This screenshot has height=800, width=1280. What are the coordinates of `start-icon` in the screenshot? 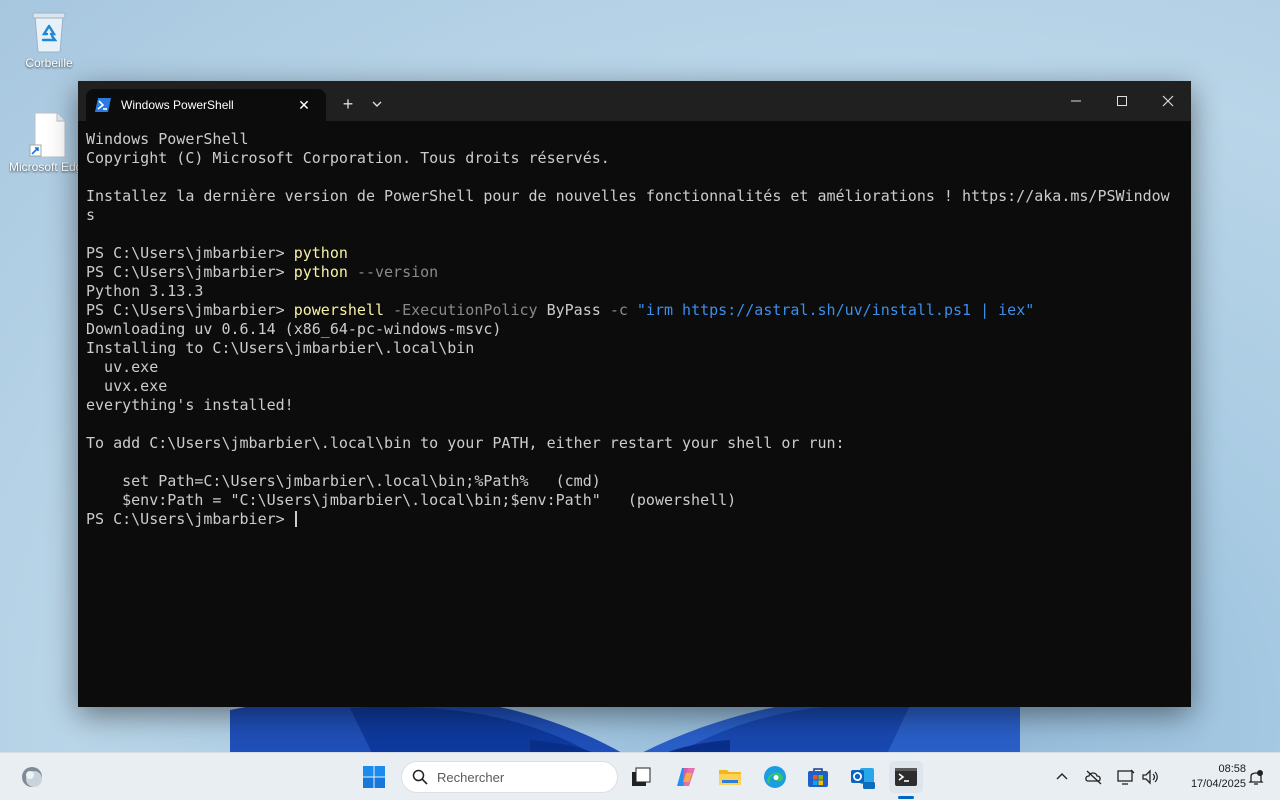 It's located at (374, 777).